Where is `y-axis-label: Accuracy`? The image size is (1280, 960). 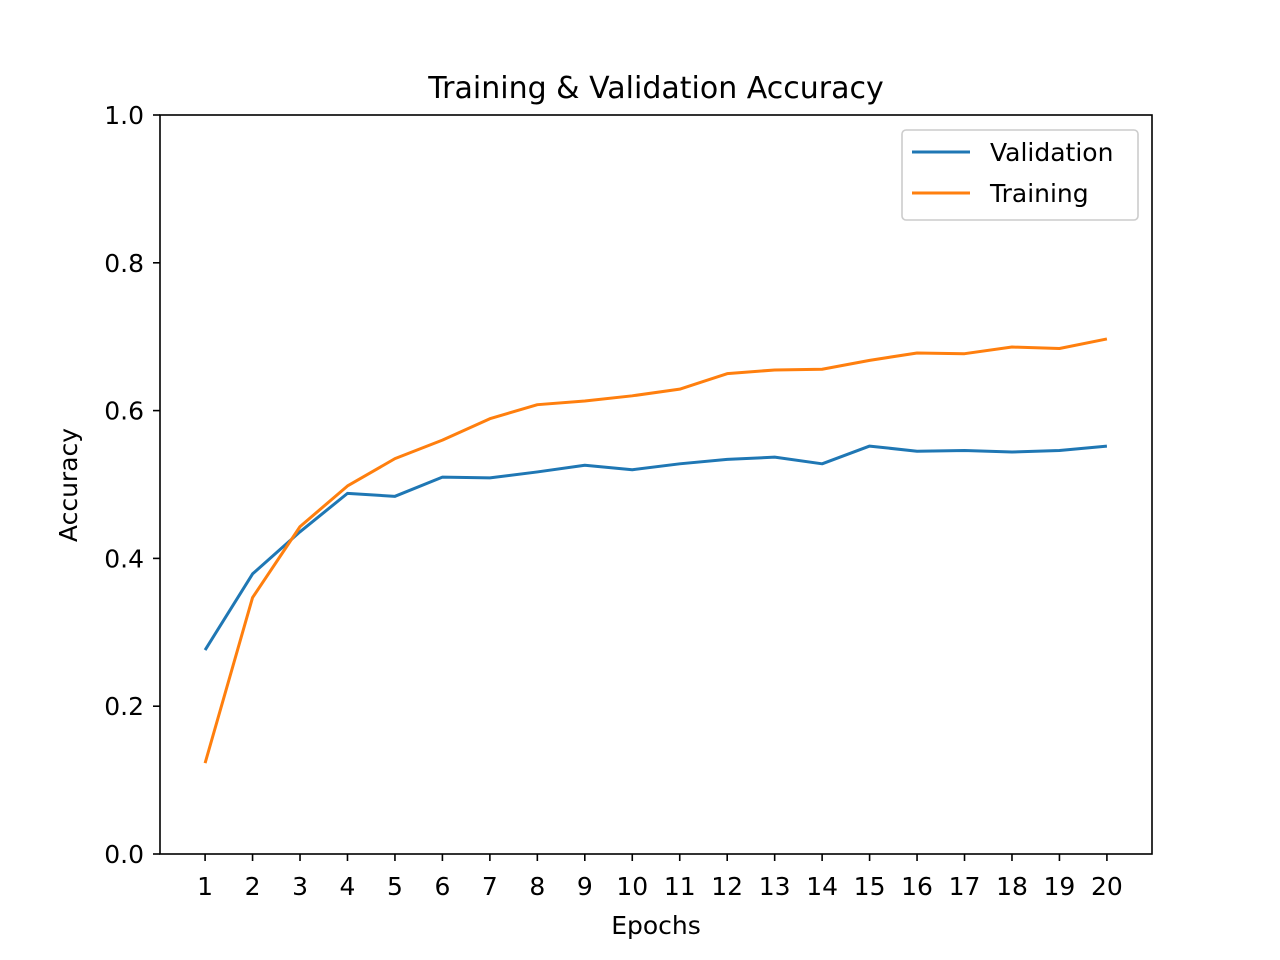 y-axis-label: Accuracy is located at coordinates (68, 485).